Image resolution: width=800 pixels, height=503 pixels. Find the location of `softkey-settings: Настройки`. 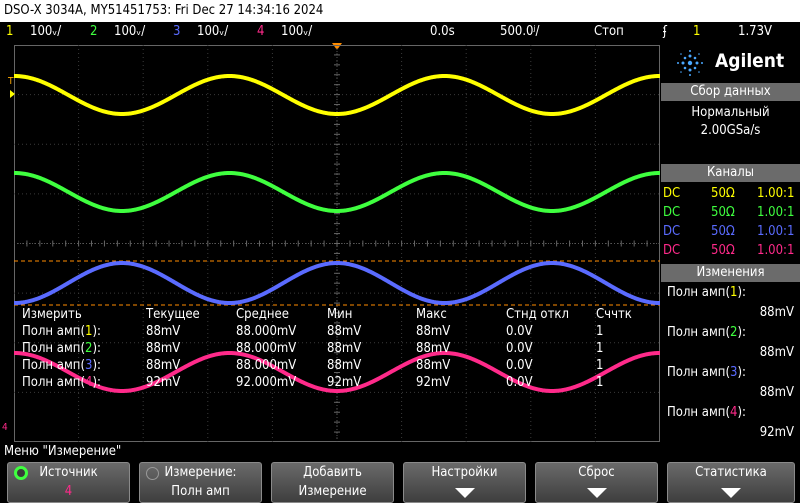

softkey-settings: Настройки is located at coordinates (464, 482).